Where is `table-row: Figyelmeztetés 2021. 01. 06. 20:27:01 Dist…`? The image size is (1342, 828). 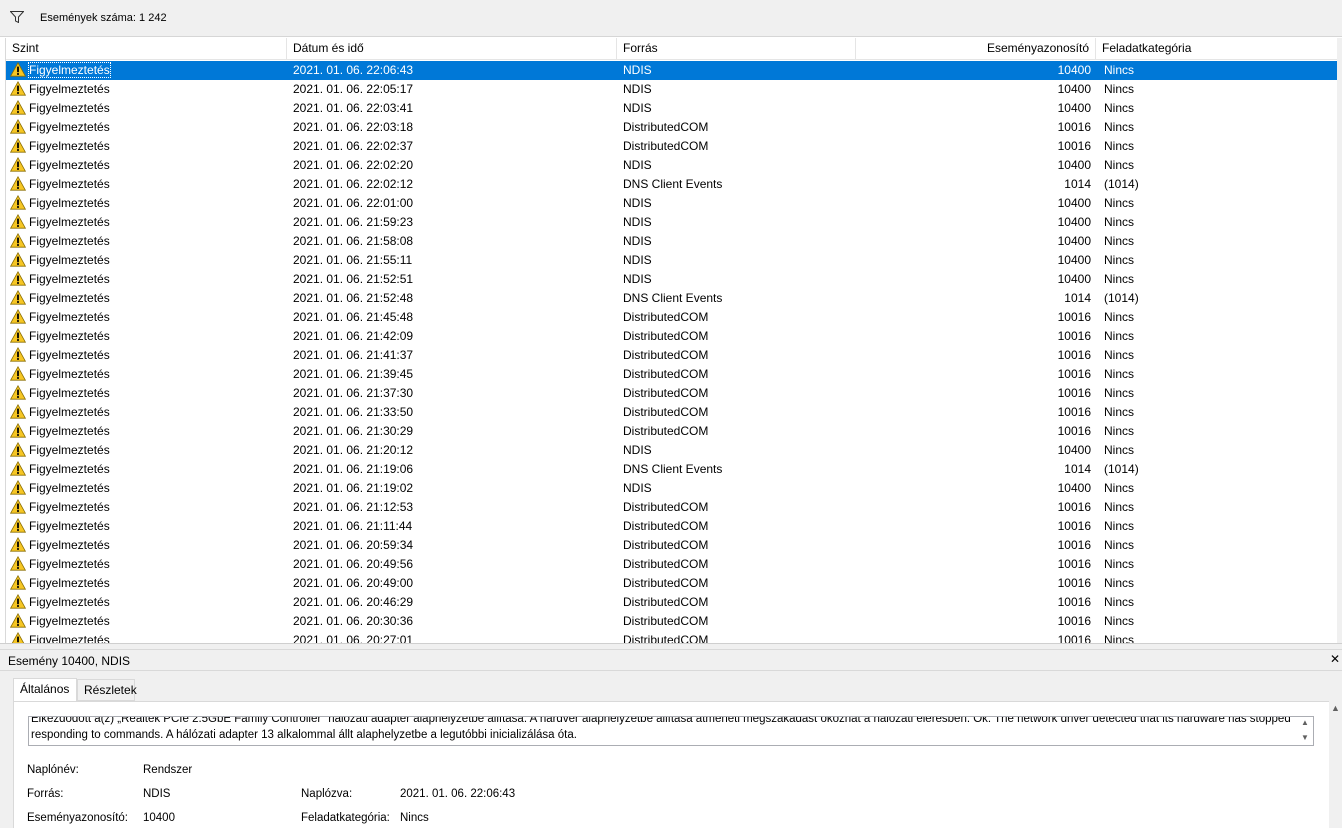
table-row: Figyelmeztetés 2021. 01. 06. 20:27:01 Dist… is located at coordinates (672, 637).